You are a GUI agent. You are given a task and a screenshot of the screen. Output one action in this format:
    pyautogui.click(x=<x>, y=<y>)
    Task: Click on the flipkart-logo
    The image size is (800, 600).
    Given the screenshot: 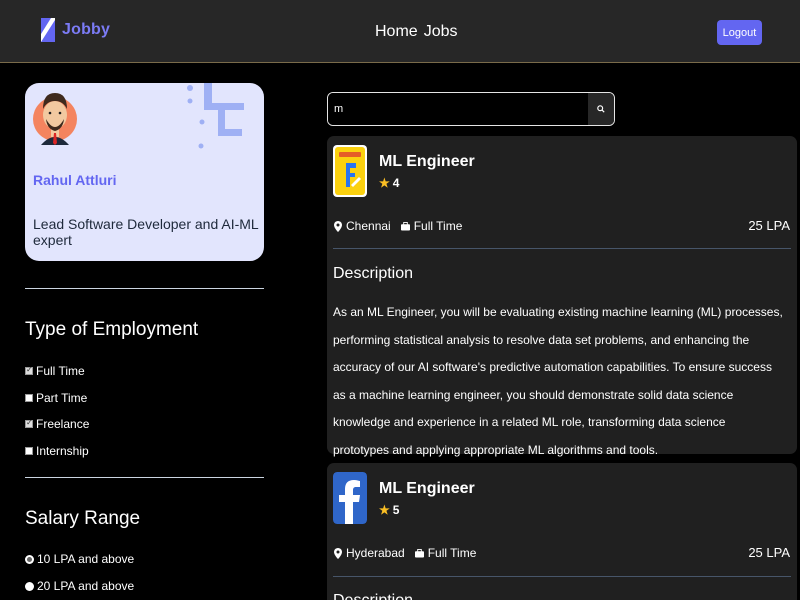 What is the action you would take?
    pyautogui.click(x=350, y=171)
    